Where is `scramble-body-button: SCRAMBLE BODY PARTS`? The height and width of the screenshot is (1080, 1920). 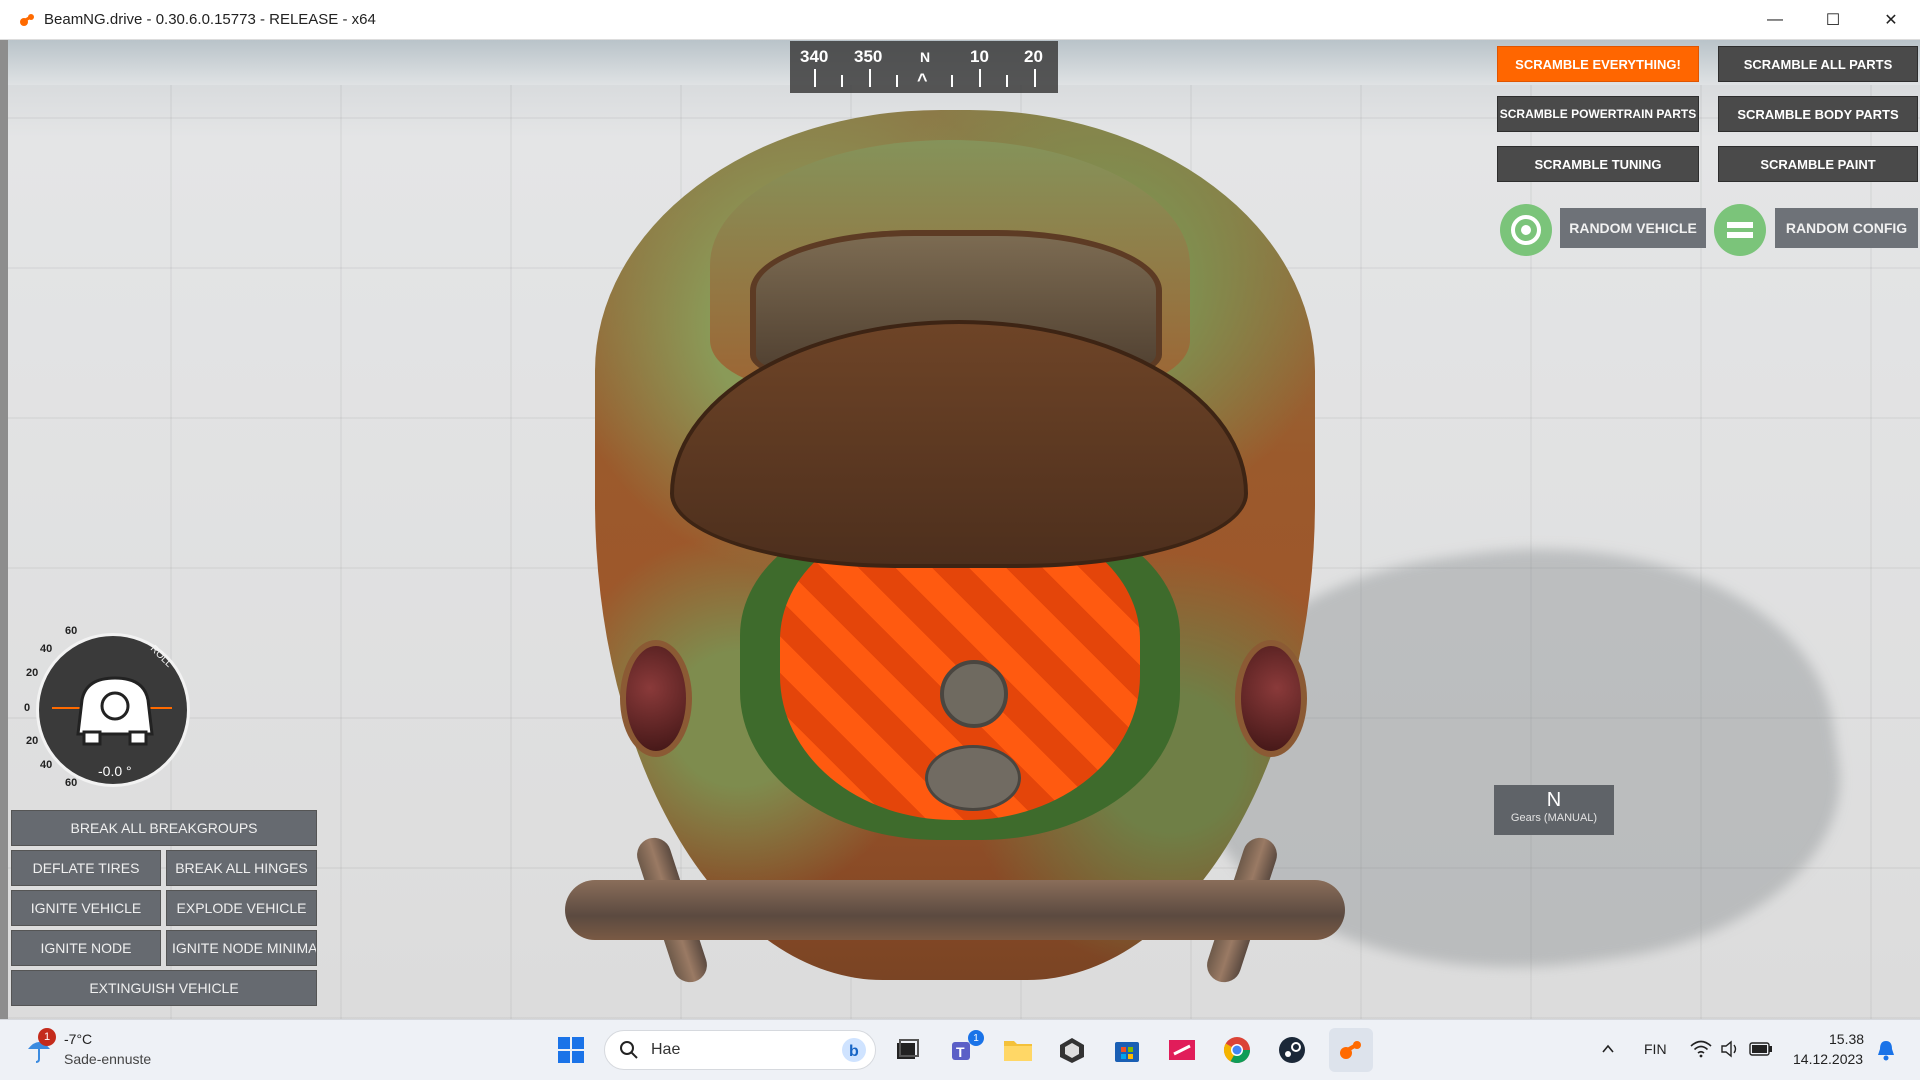
scramble-body-button: SCRAMBLE BODY PARTS is located at coordinates (1818, 114).